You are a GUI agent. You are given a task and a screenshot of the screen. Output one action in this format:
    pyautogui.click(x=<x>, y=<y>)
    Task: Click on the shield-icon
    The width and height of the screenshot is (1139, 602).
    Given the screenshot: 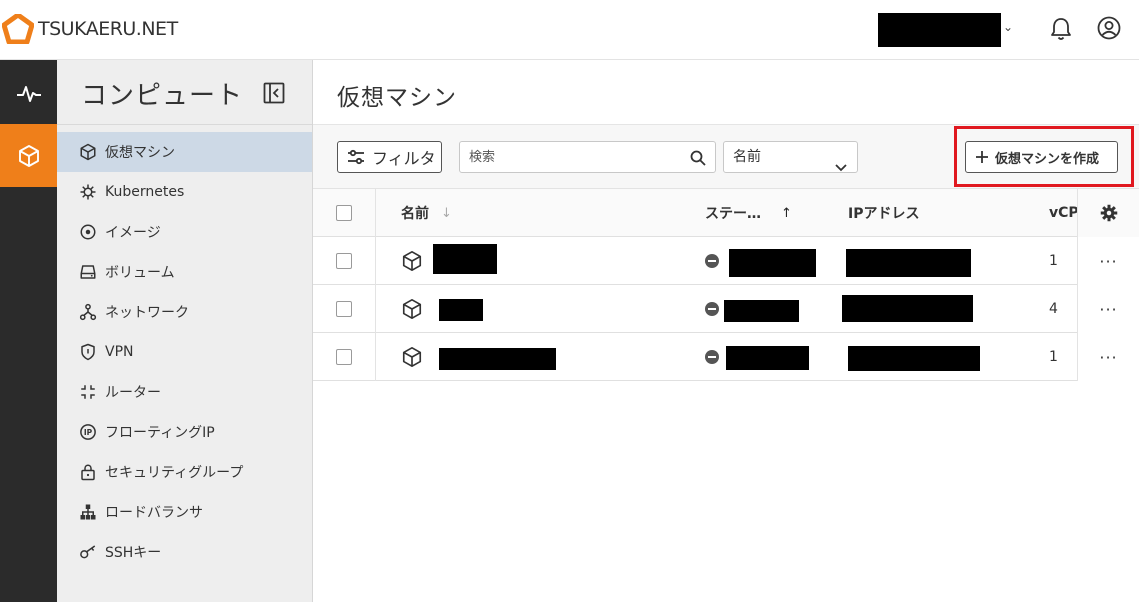 What is the action you would take?
    pyautogui.click(x=88, y=352)
    